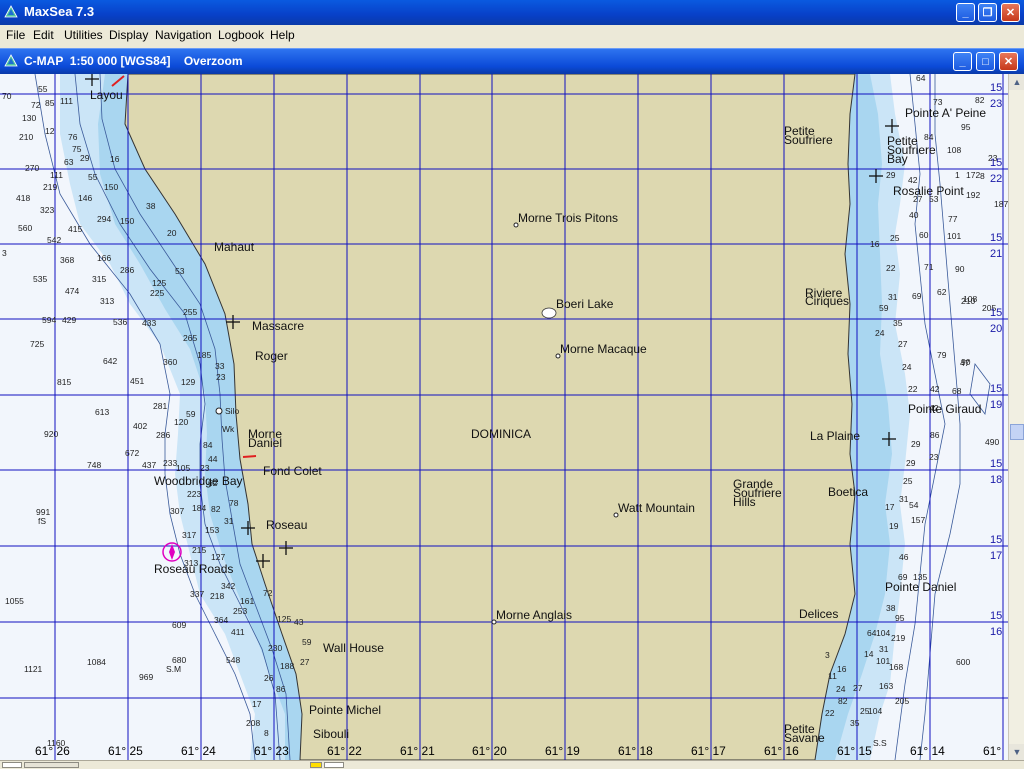 The width and height of the screenshot is (1024, 769). Describe the element at coordinates (102, 412) in the screenshot. I see `svg-text: 613` at that location.